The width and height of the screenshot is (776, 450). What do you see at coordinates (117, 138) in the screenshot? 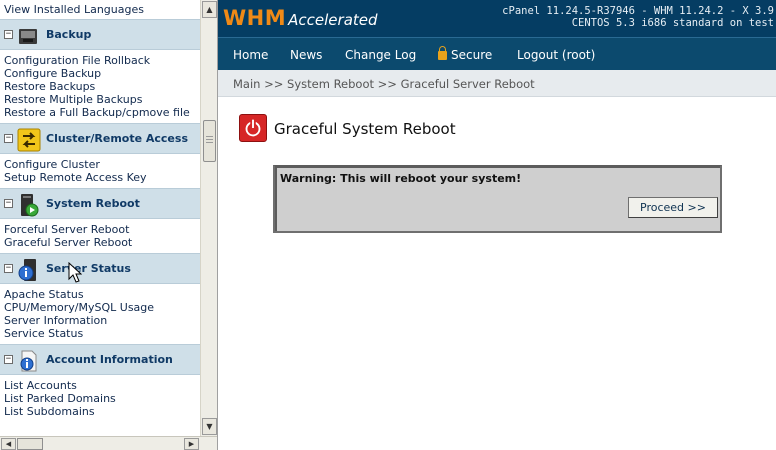
I see `section-title-cluster-remote-access: Cluster/Remote Access` at bounding box center [117, 138].